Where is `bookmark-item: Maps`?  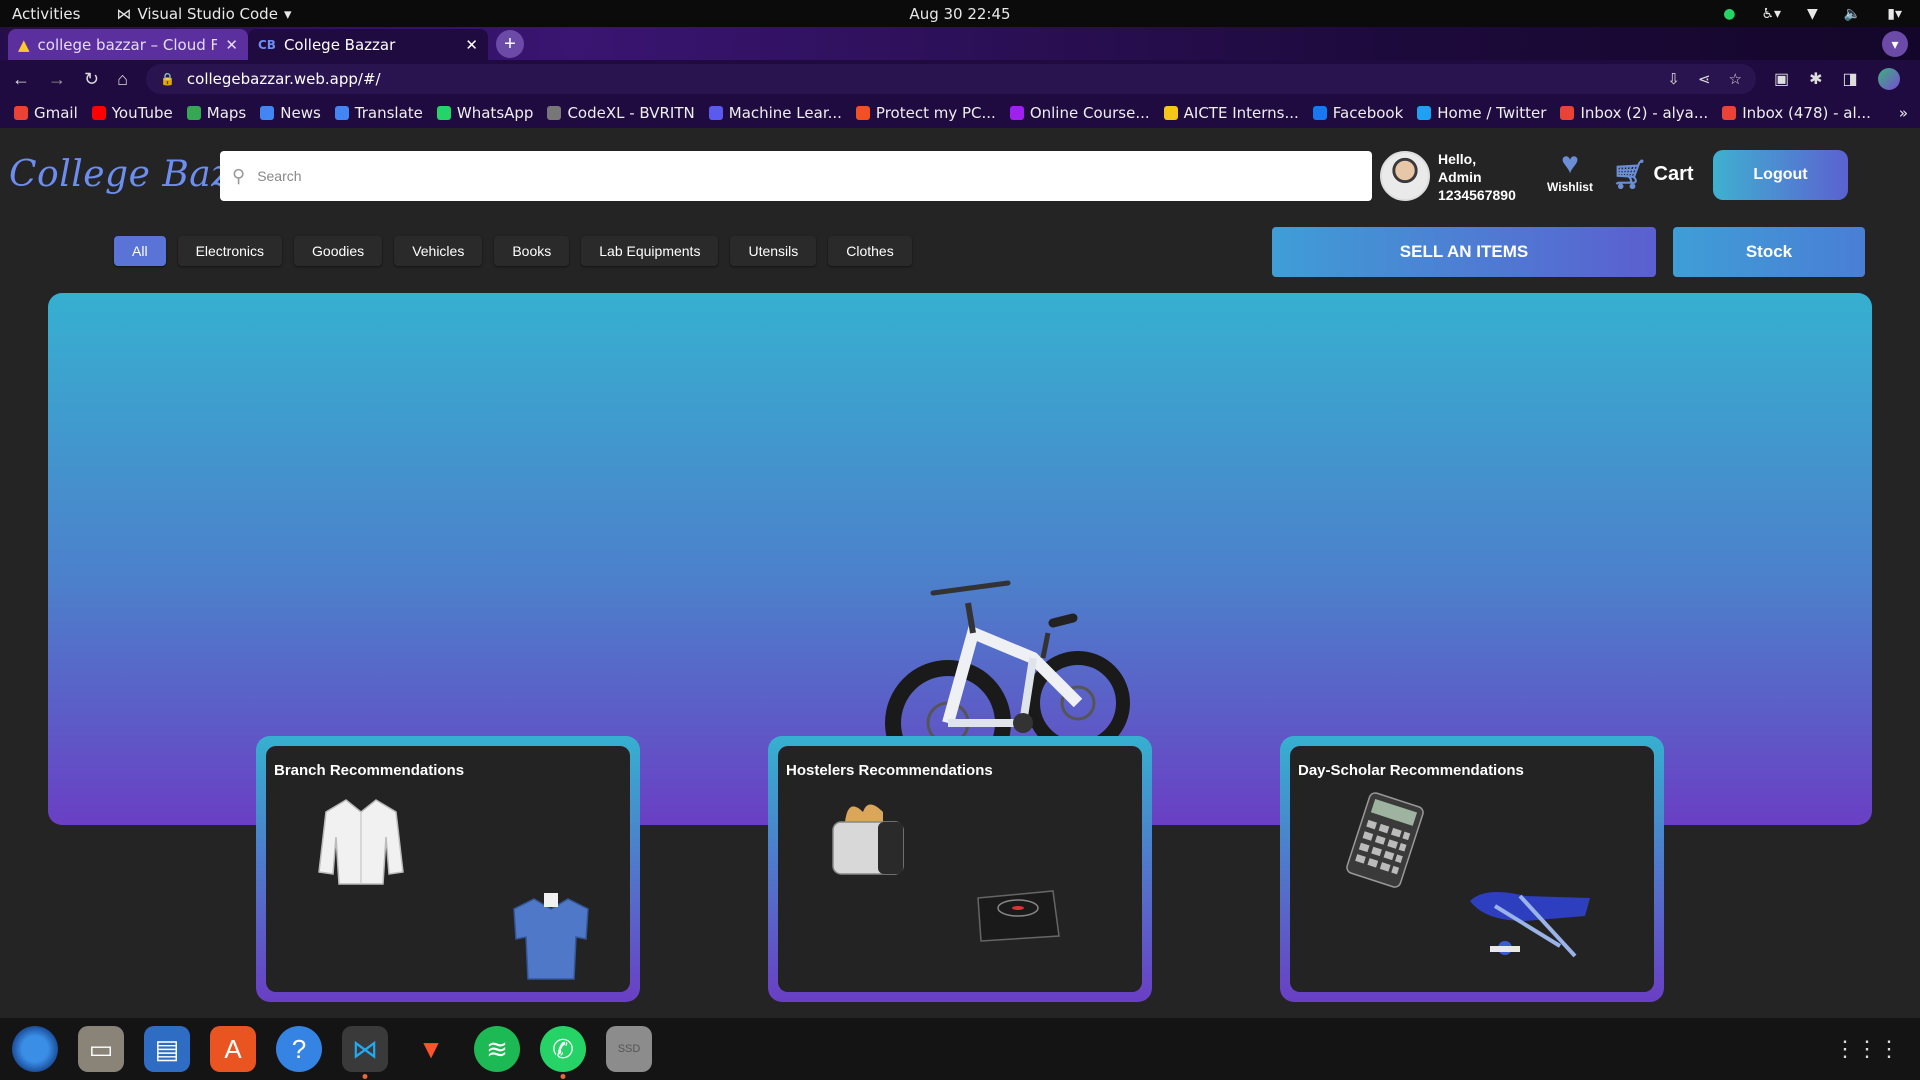 bookmark-item: Maps is located at coordinates (216, 113).